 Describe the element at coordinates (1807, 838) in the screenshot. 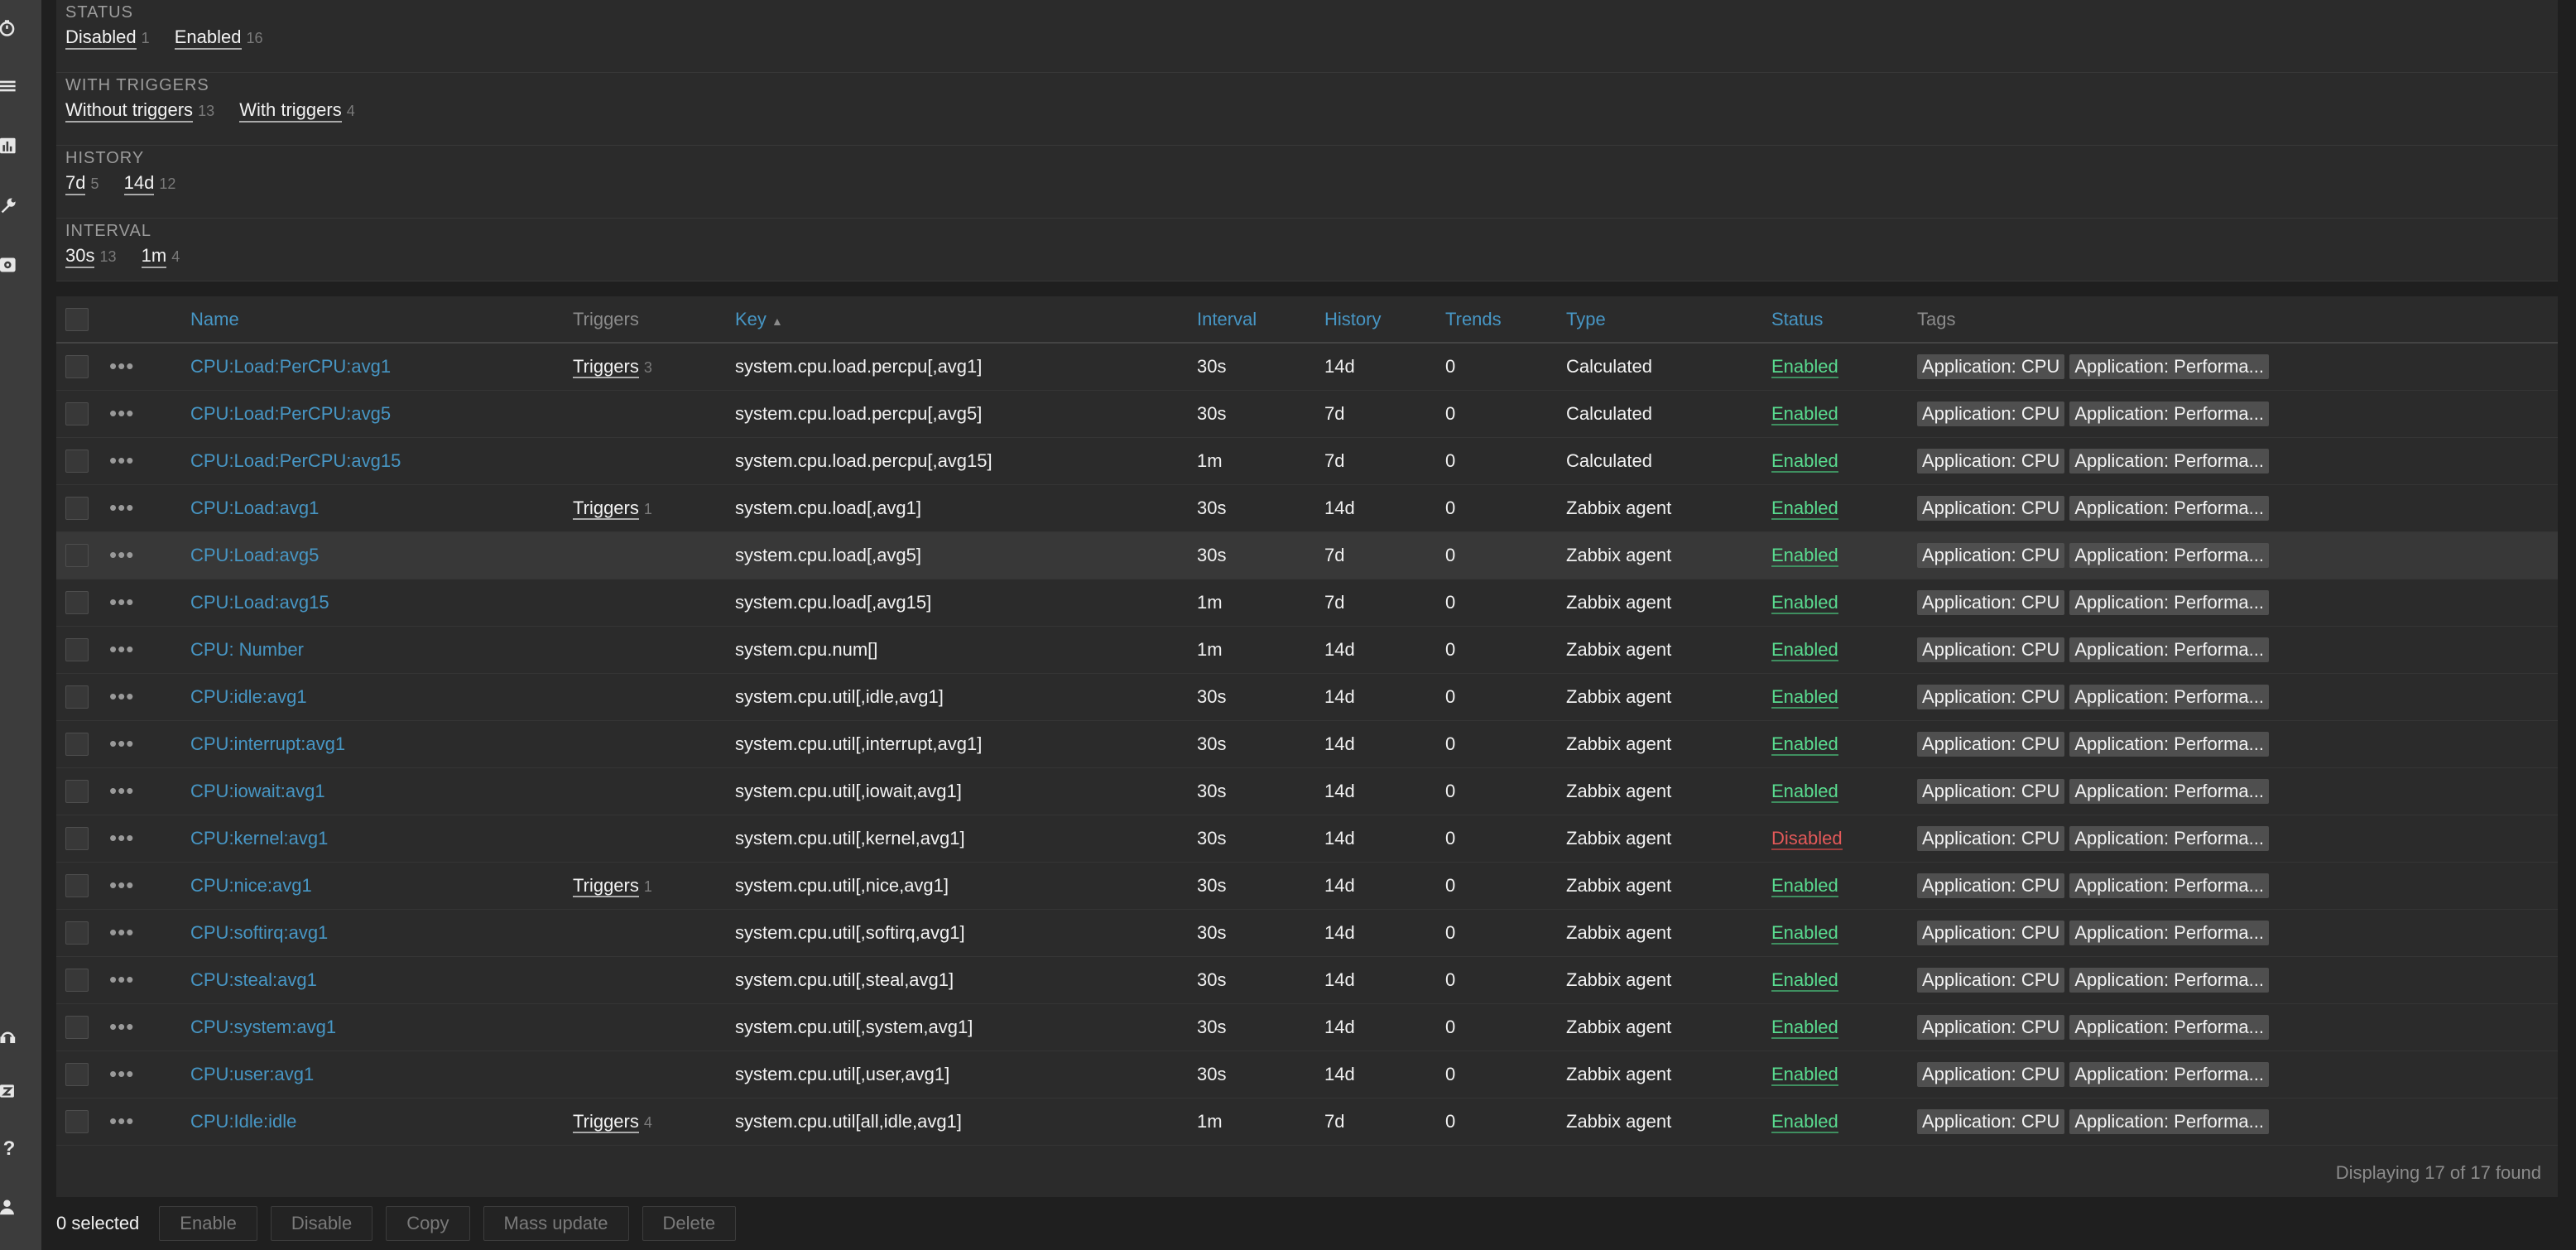

I see `status-toggle: Disabled` at that location.